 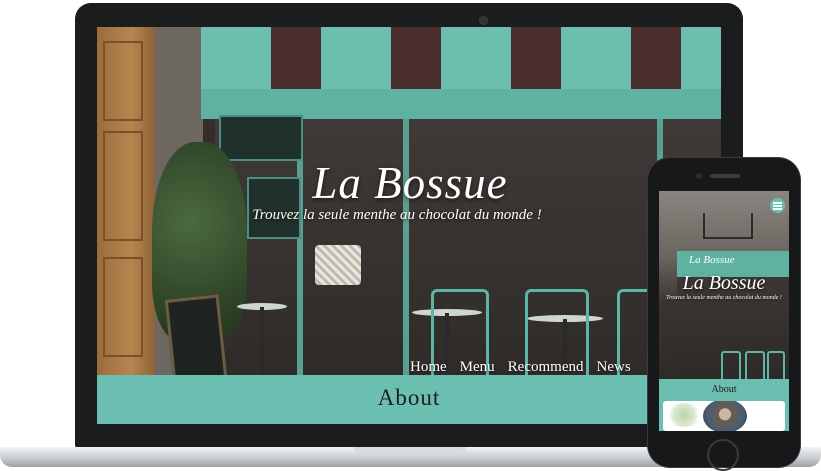 What do you see at coordinates (723, 455) in the screenshot?
I see `home-button` at bounding box center [723, 455].